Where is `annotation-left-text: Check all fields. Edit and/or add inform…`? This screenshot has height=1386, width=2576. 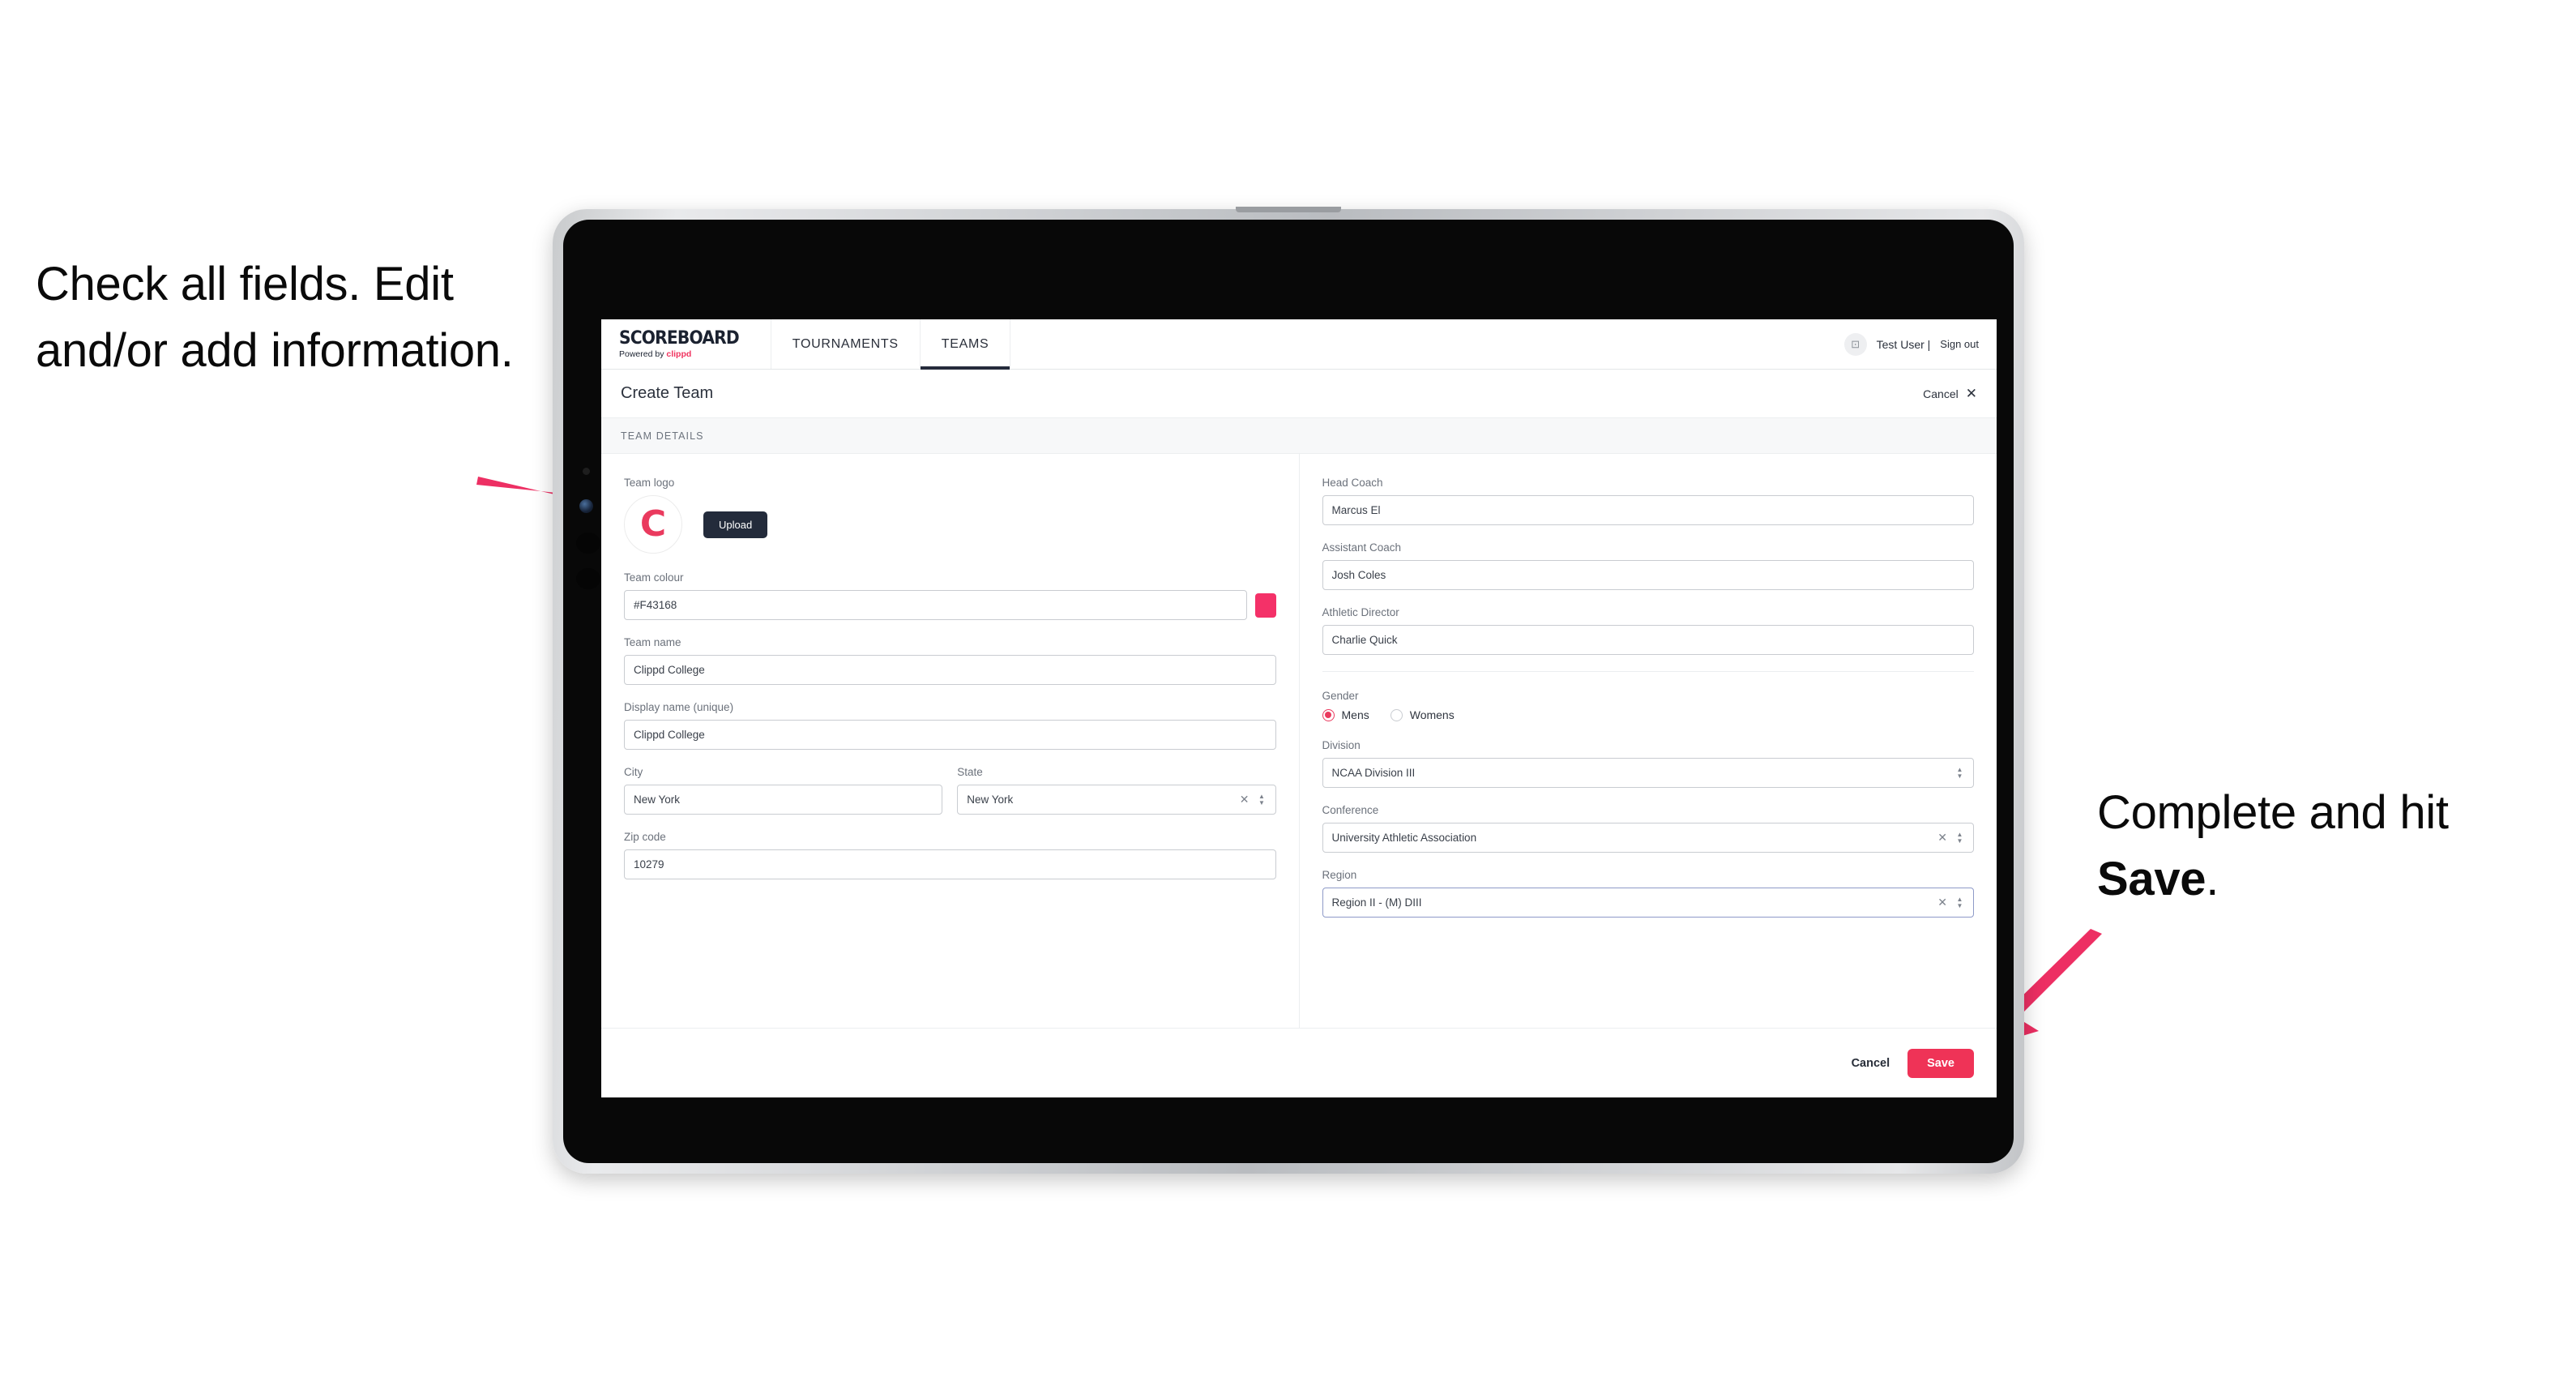 annotation-left-text: Check all fields. Edit and/or add inform… is located at coordinates (275, 318).